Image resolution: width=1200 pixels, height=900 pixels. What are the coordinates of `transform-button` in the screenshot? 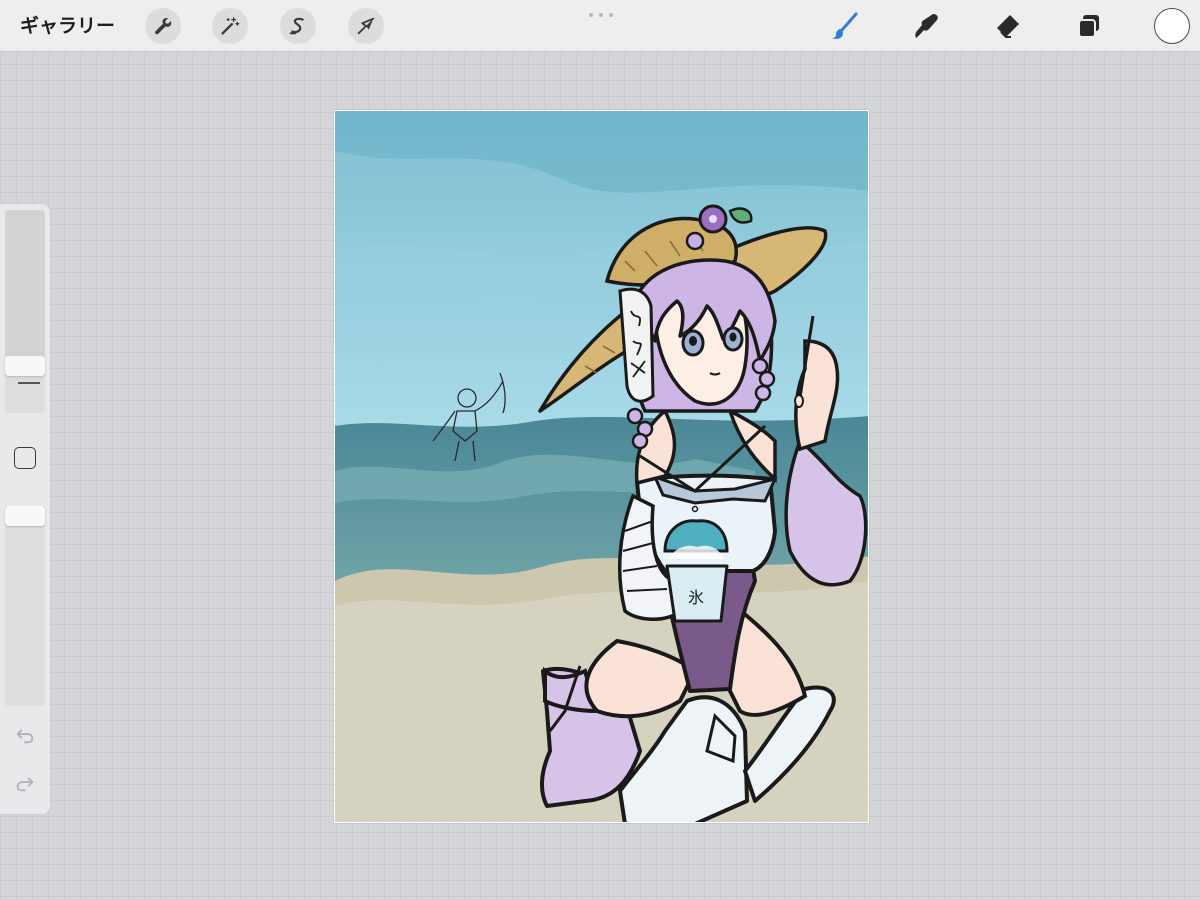 It's located at (366, 26).